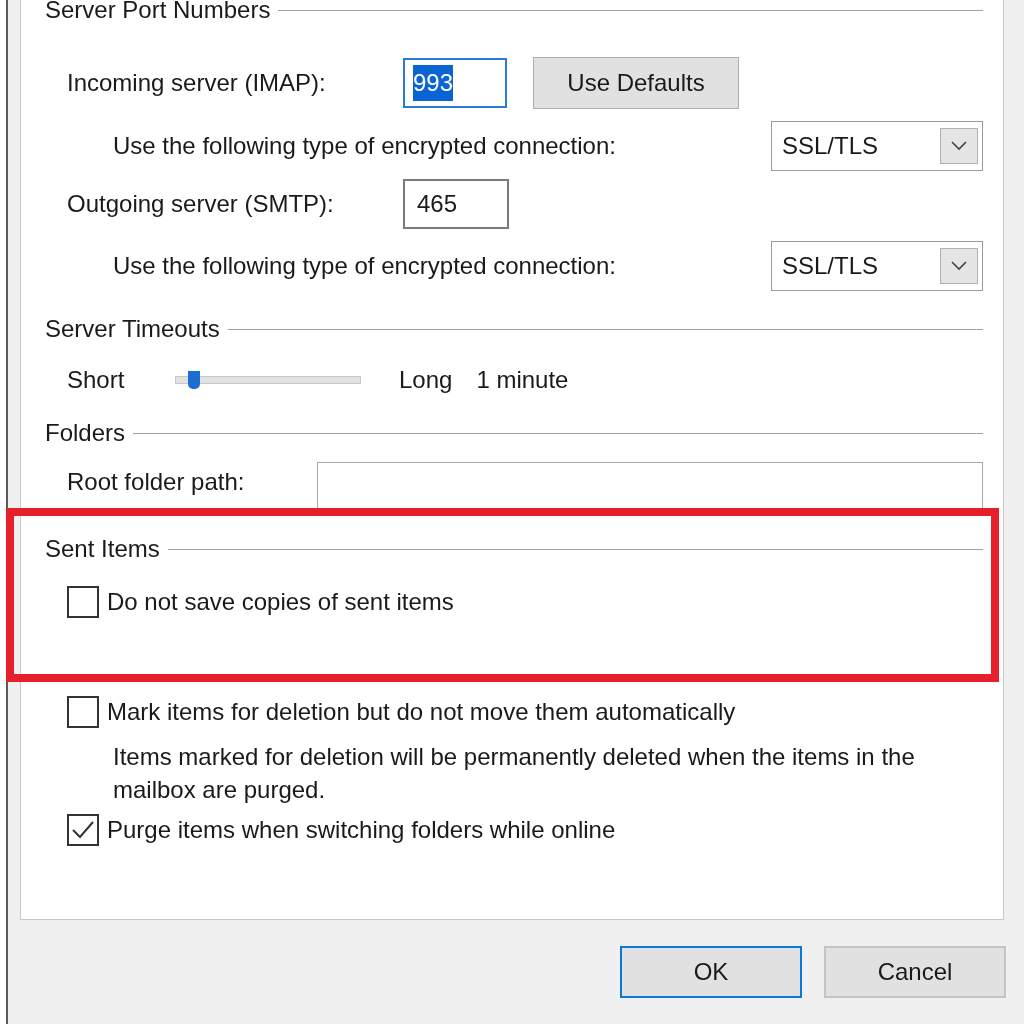 This screenshot has width=1024, height=1024. Describe the element at coordinates (201, 204) in the screenshot. I see `field-label: Outgoing server (SMTP):` at that location.